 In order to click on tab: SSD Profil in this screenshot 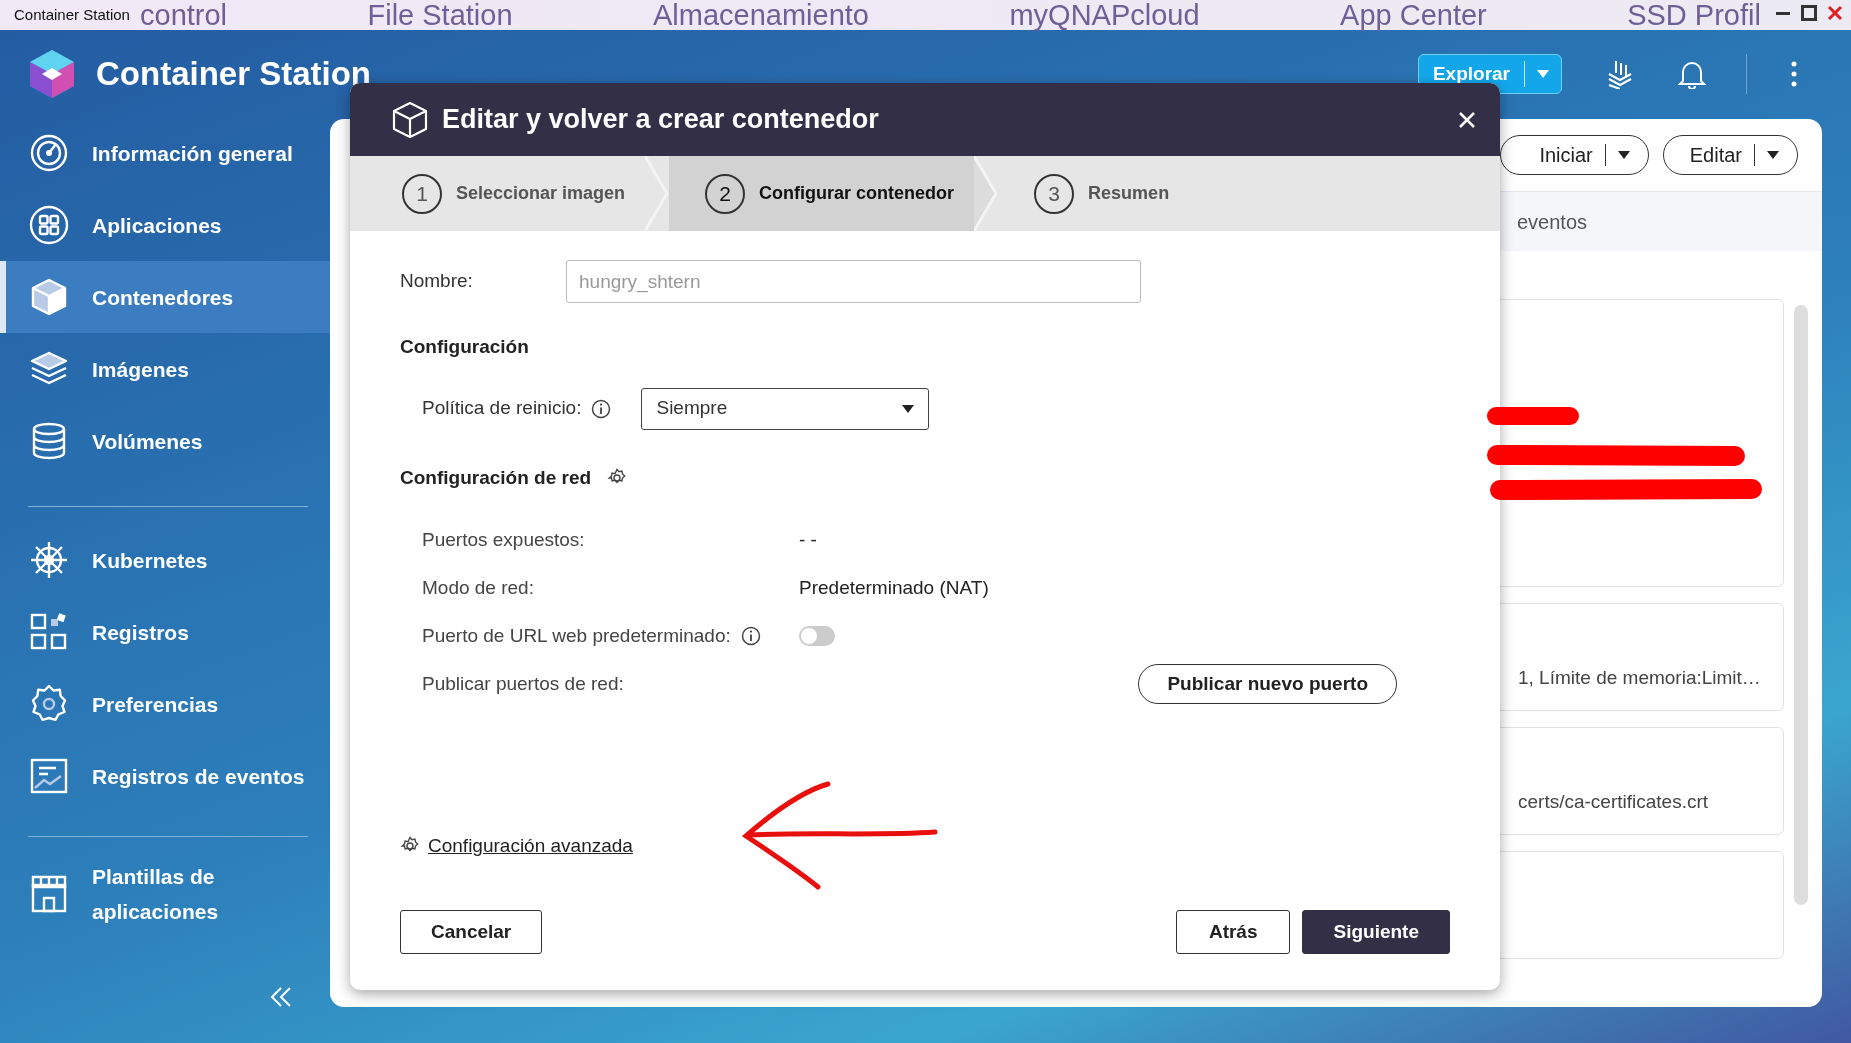, I will do `click(1694, 15)`.